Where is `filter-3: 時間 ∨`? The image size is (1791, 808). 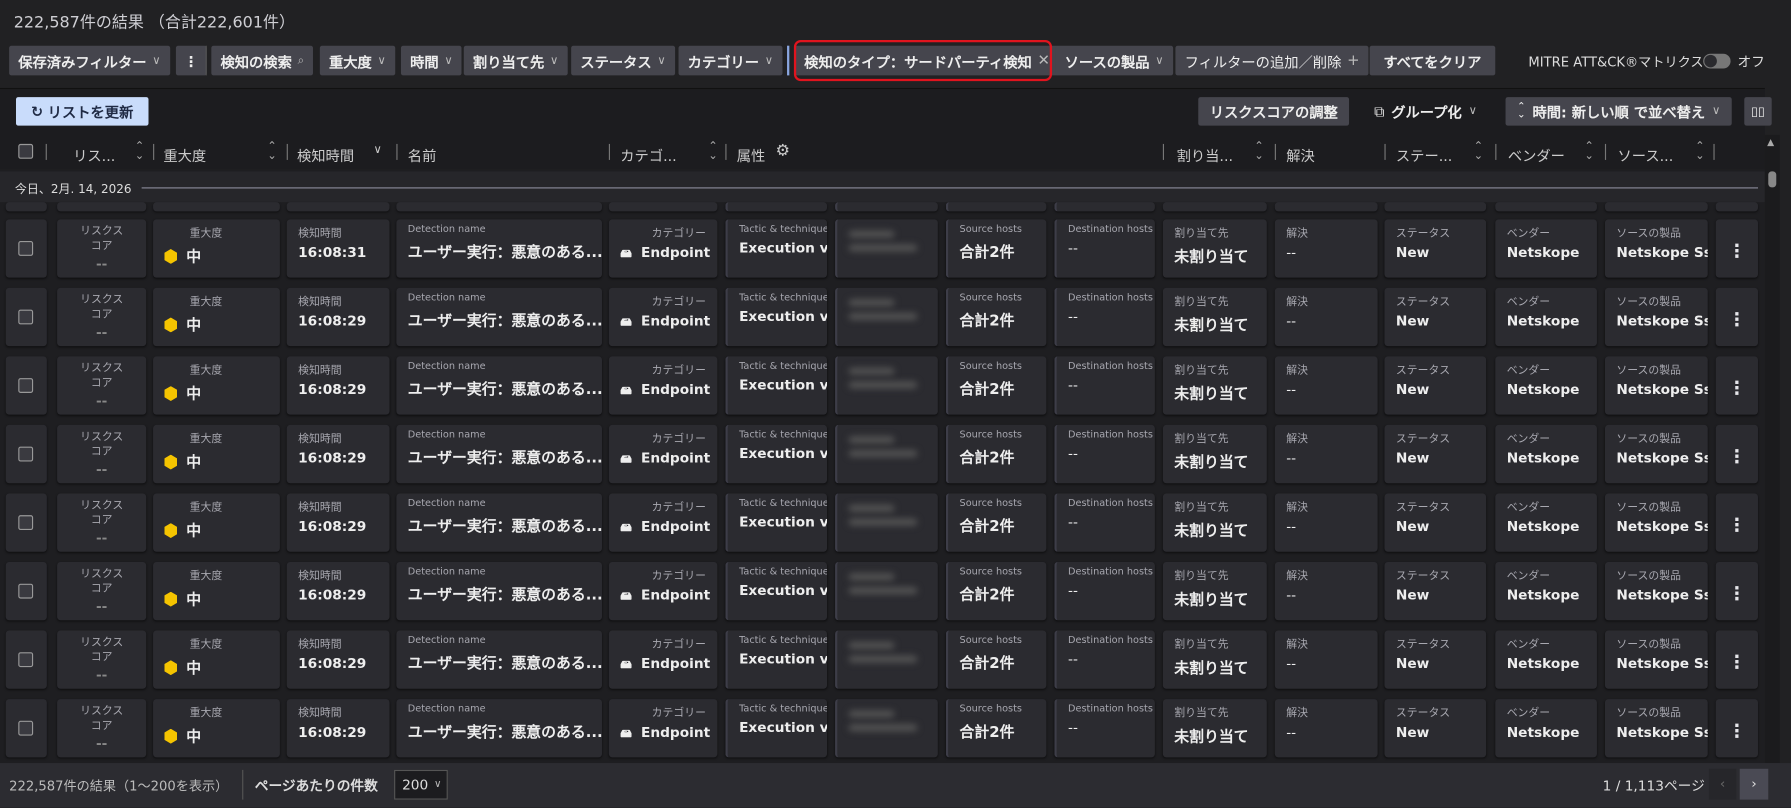
filter-3: 時間 ∨ is located at coordinates (431, 60).